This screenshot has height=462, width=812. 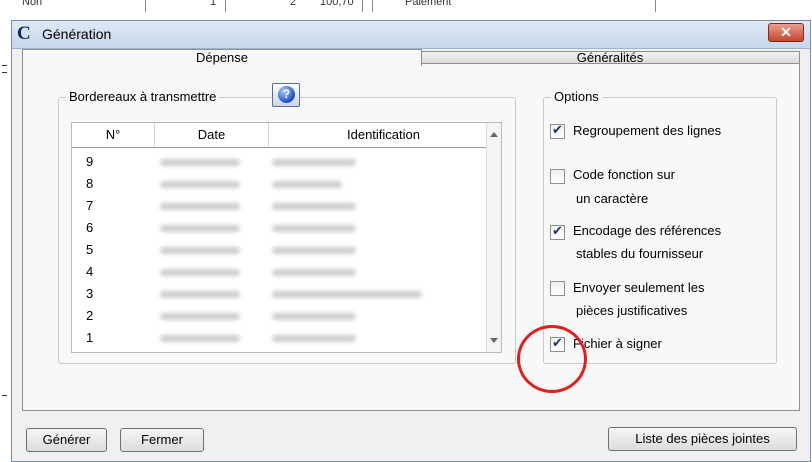 What do you see at coordinates (282, 147) in the screenshot?
I see `header-divider` at bounding box center [282, 147].